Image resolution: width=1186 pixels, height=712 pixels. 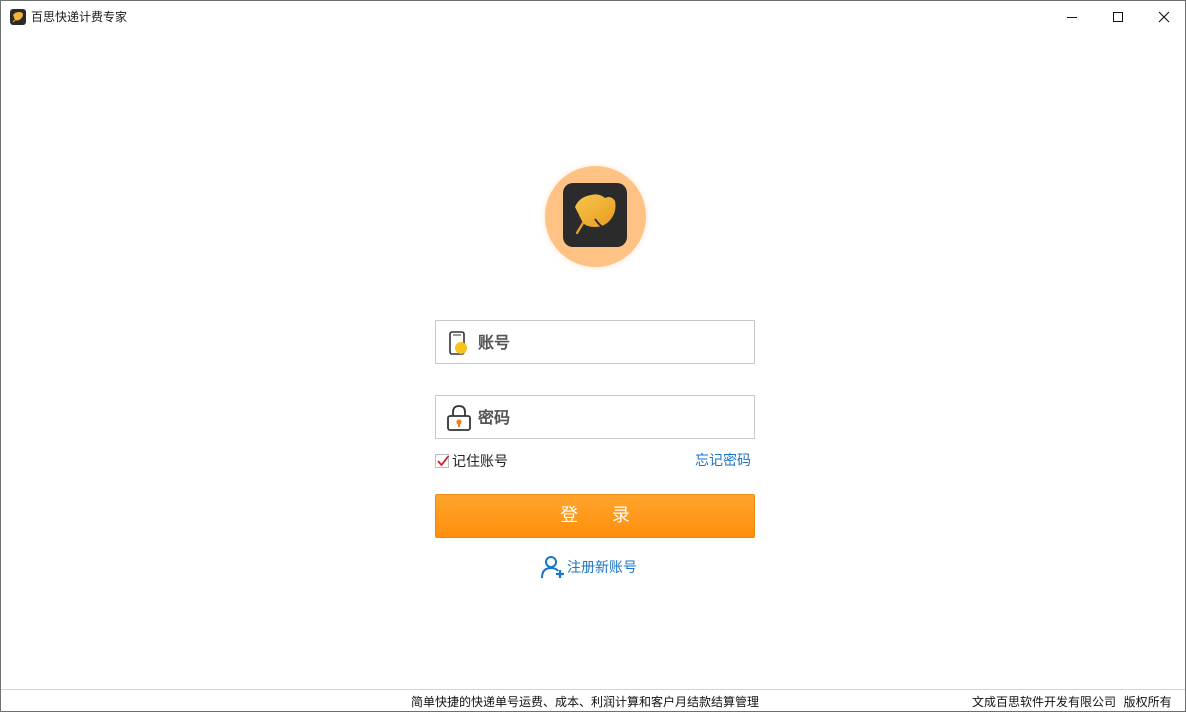 What do you see at coordinates (79, 17) in the screenshot?
I see `window-title: 百思快递计费专家` at bounding box center [79, 17].